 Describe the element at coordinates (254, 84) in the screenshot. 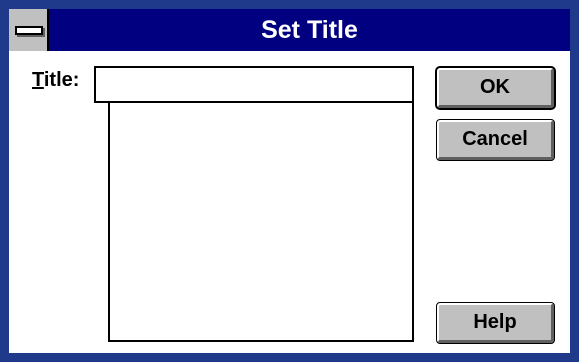

I see `title-input` at that location.